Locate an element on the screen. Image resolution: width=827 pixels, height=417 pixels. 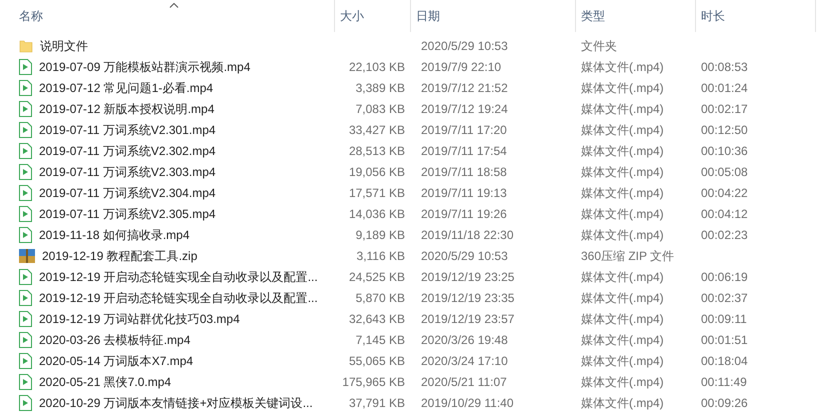
file-size: 7,145 KB is located at coordinates (380, 340).